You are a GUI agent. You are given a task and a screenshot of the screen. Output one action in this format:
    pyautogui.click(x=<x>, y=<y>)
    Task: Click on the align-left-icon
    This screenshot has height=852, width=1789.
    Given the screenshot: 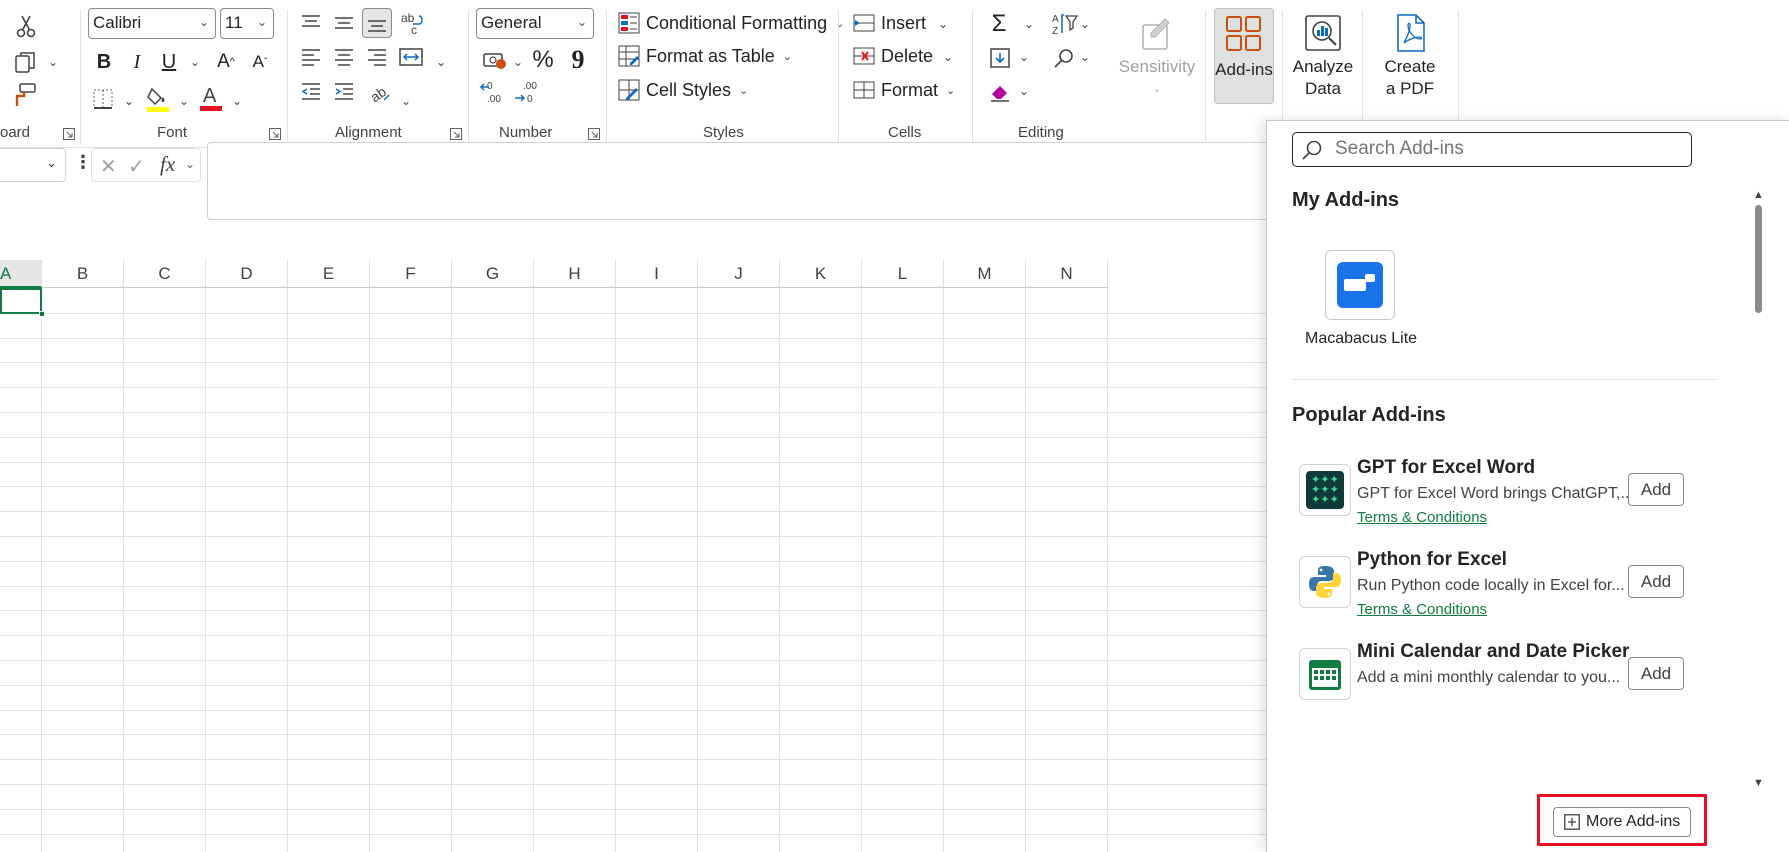 What is the action you would take?
    pyautogui.click(x=311, y=57)
    